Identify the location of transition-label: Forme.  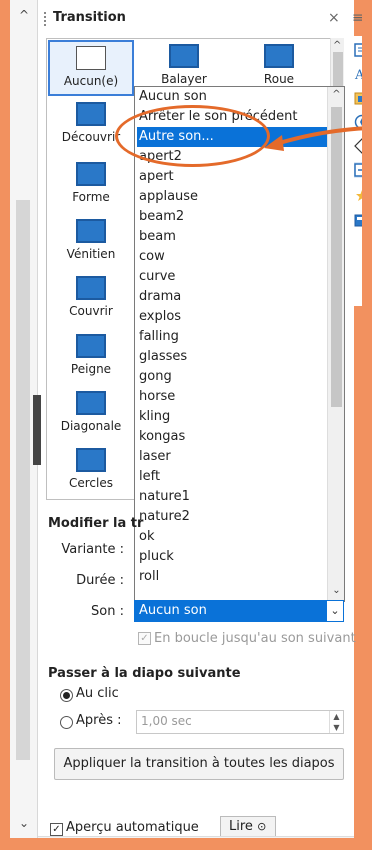
(91, 197).